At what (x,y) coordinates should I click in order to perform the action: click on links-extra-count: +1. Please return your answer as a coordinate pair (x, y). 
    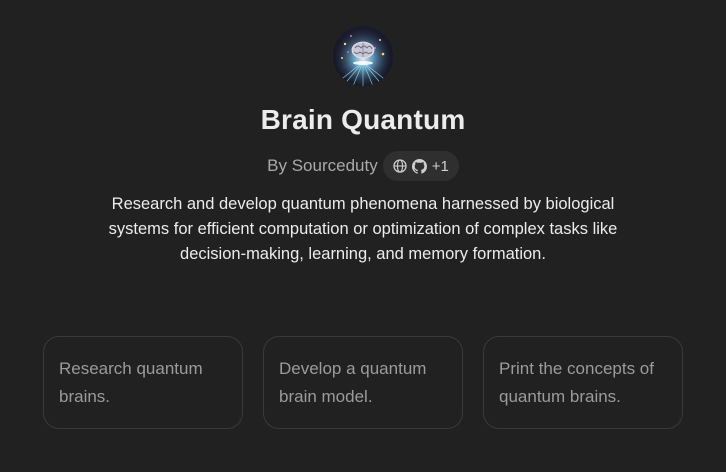
    Looking at the image, I should click on (440, 166).